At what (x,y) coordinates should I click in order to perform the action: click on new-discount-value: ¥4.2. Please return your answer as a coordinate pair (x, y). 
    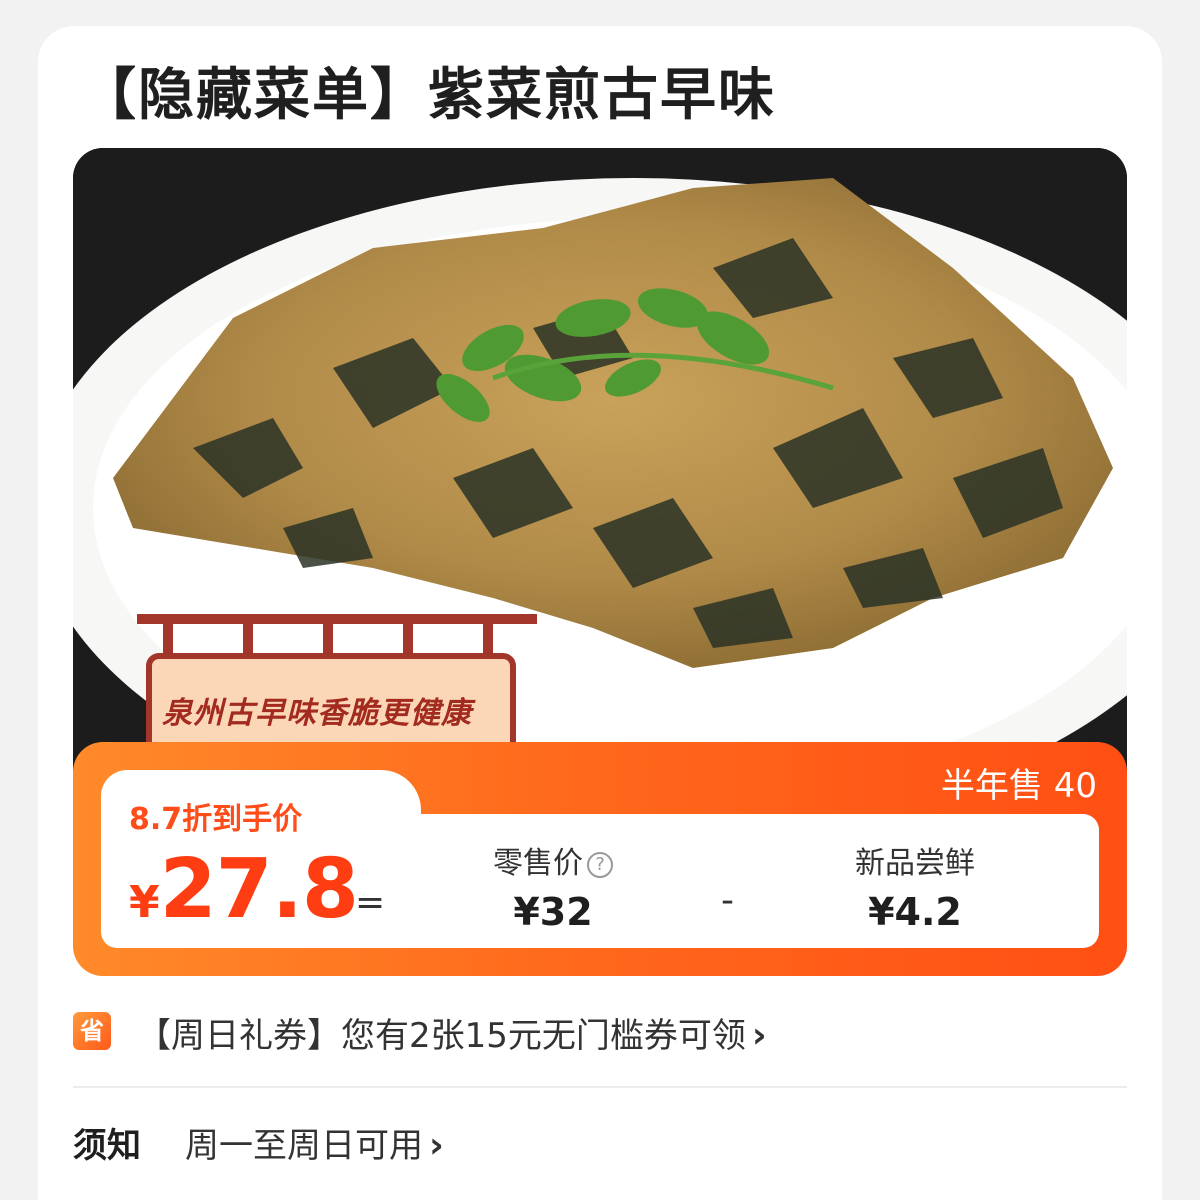
    Looking at the image, I should click on (915, 912).